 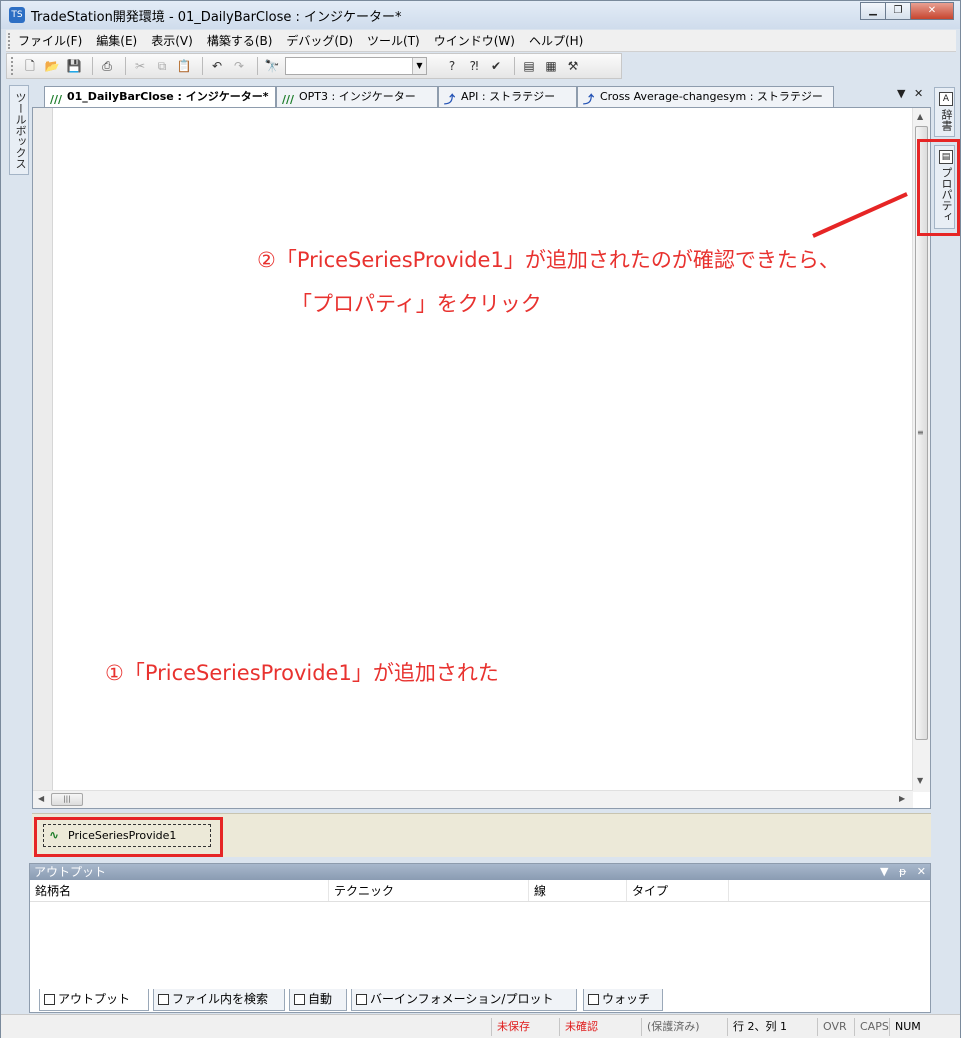 What do you see at coordinates (860, 215) in the screenshot?
I see `annotation-pointer-line` at bounding box center [860, 215].